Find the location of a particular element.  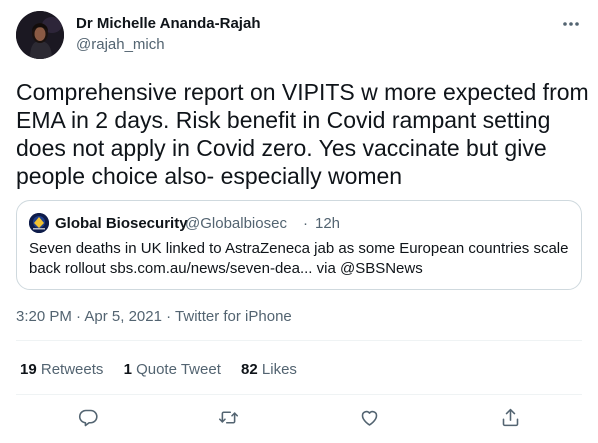

quoted-author-handle: @Globalbiosec is located at coordinates (236, 223).